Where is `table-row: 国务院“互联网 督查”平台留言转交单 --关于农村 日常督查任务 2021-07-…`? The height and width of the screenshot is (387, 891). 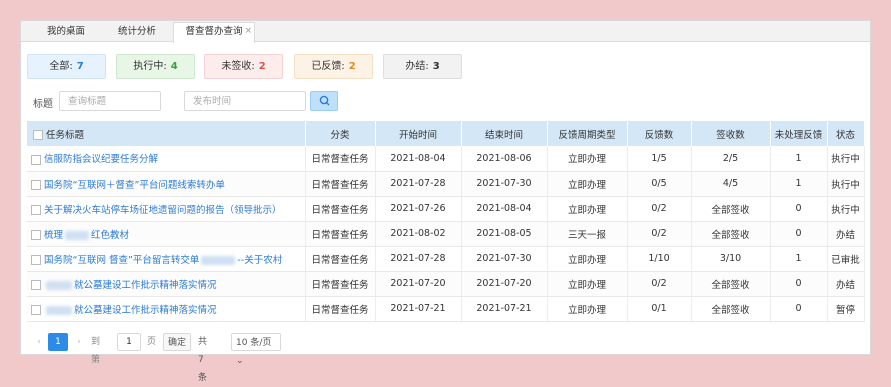
table-row: 国务院“互联网 督查”平台留言转交单 --关于农村 日常督查任务 2021-07-… is located at coordinates (446, 259).